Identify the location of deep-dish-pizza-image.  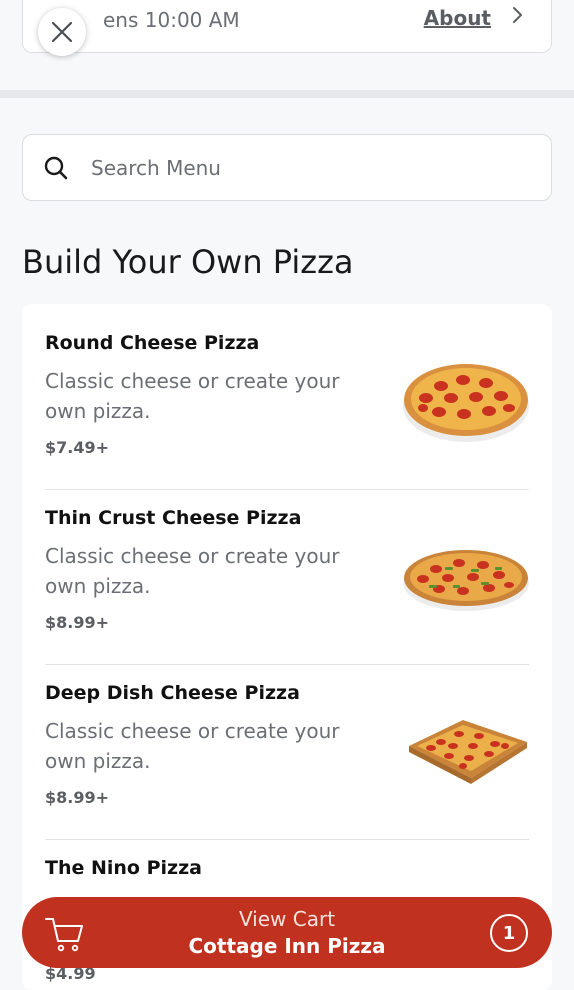
(468, 752).